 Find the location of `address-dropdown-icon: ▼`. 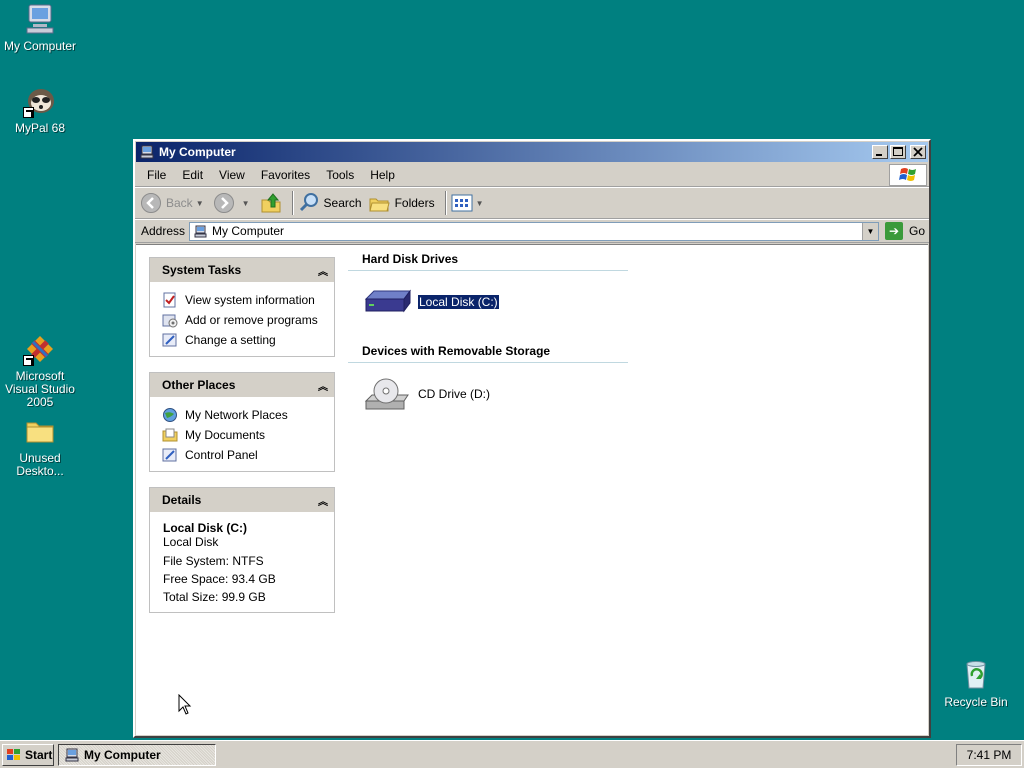

address-dropdown-icon: ▼ is located at coordinates (869, 231).